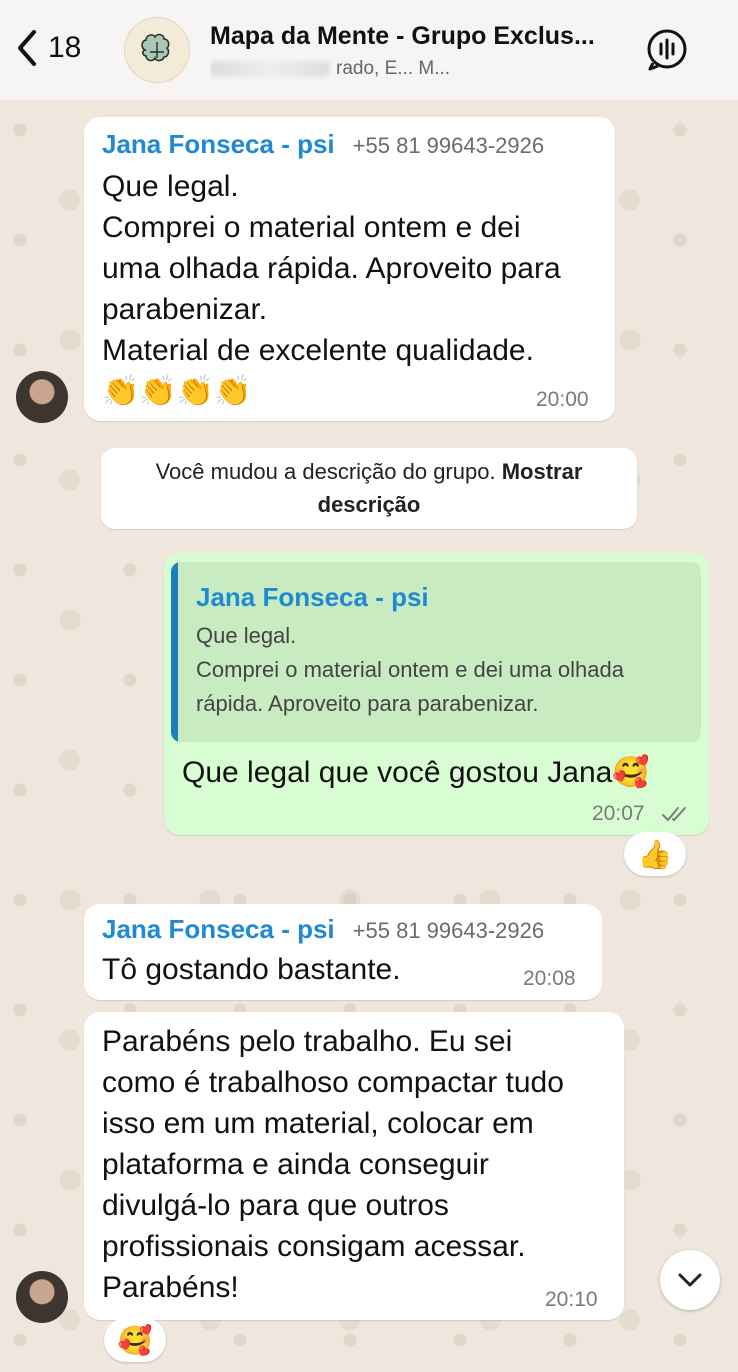 The width and height of the screenshot is (738, 1372). I want to click on unread-count: 18, so click(65, 47).